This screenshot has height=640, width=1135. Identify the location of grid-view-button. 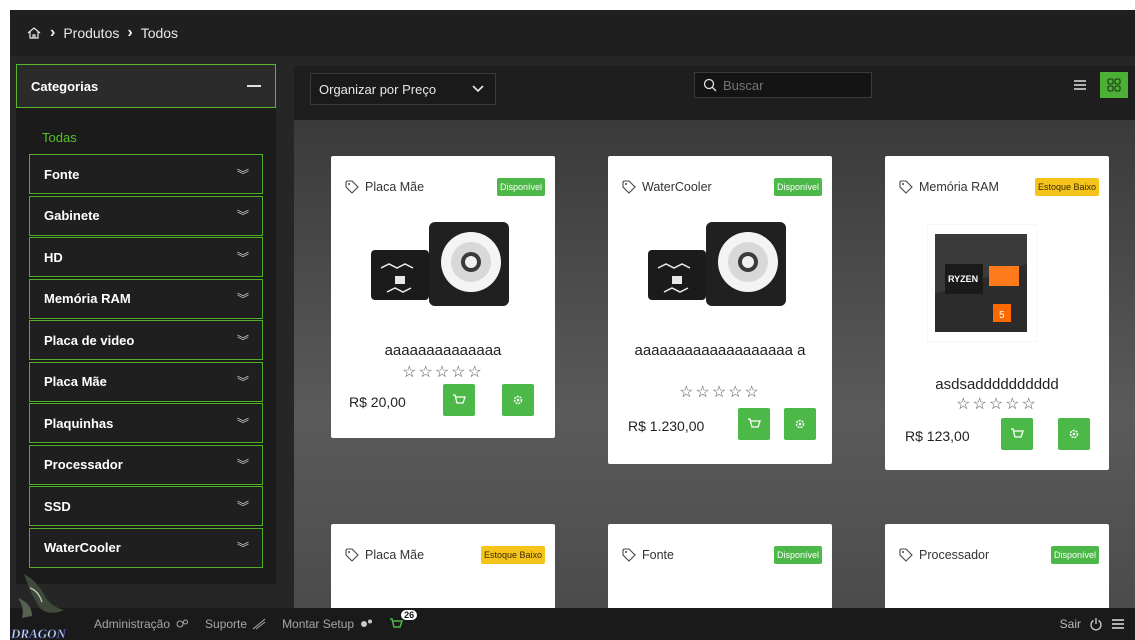
(1114, 85).